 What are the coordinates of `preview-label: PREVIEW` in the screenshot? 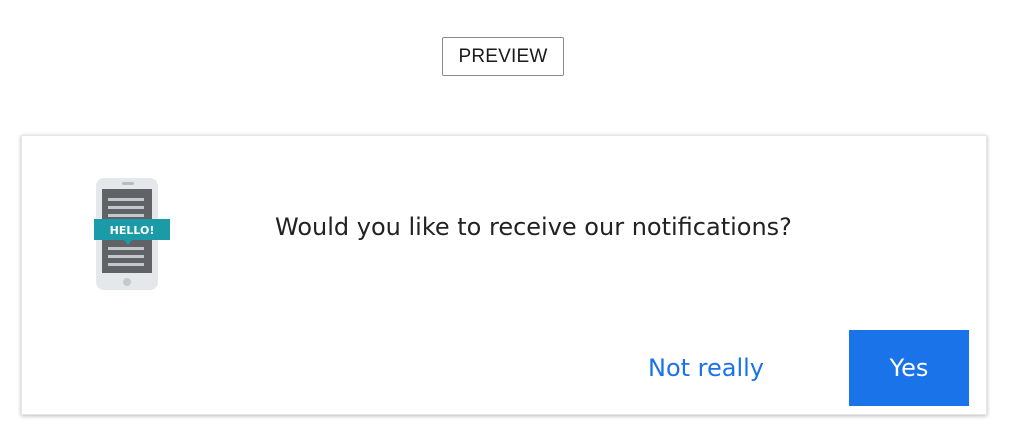 It's located at (503, 56).